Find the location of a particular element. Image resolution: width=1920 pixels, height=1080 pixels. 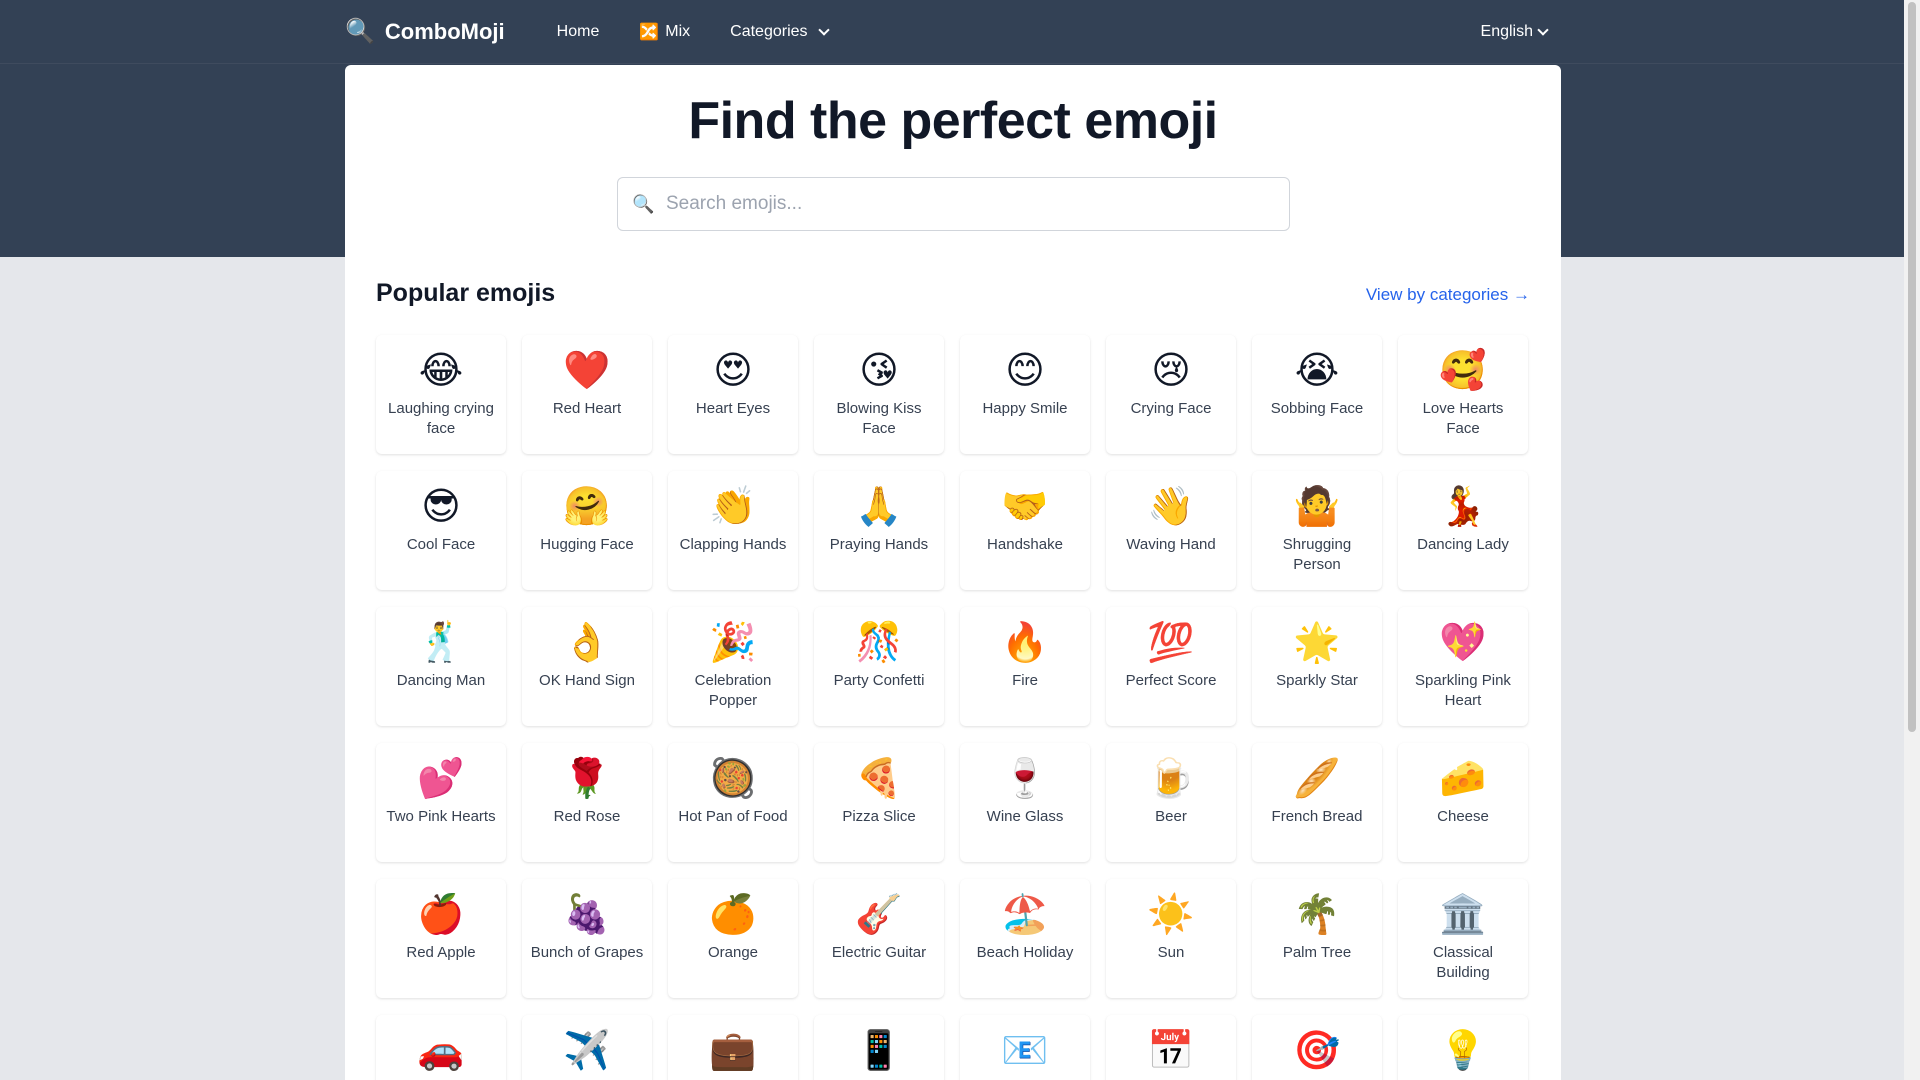

emoji-icon: 🕺 is located at coordinates (441, 643).